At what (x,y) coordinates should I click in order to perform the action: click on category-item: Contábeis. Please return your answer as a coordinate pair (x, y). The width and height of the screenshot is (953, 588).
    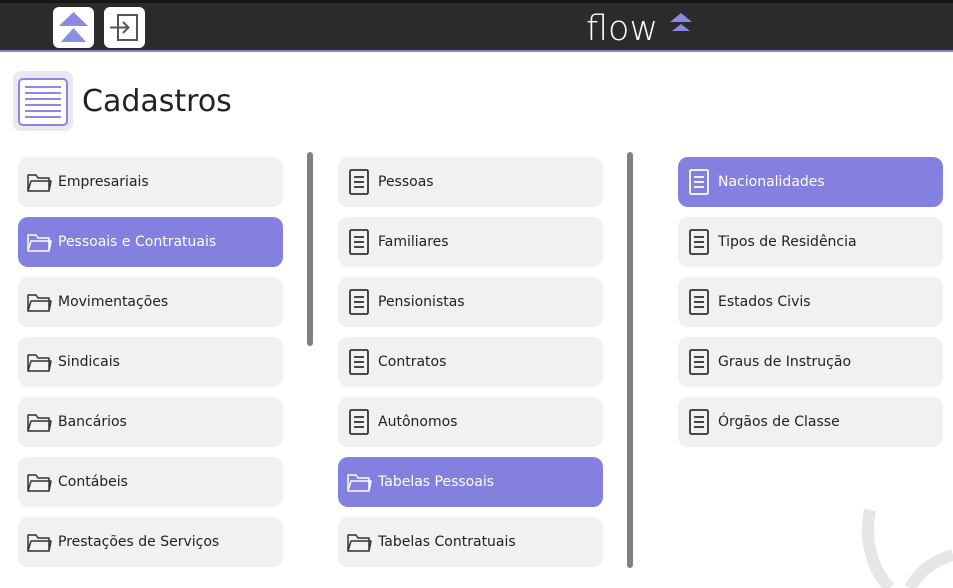
    Looking at the image, I should click on (150, 482).